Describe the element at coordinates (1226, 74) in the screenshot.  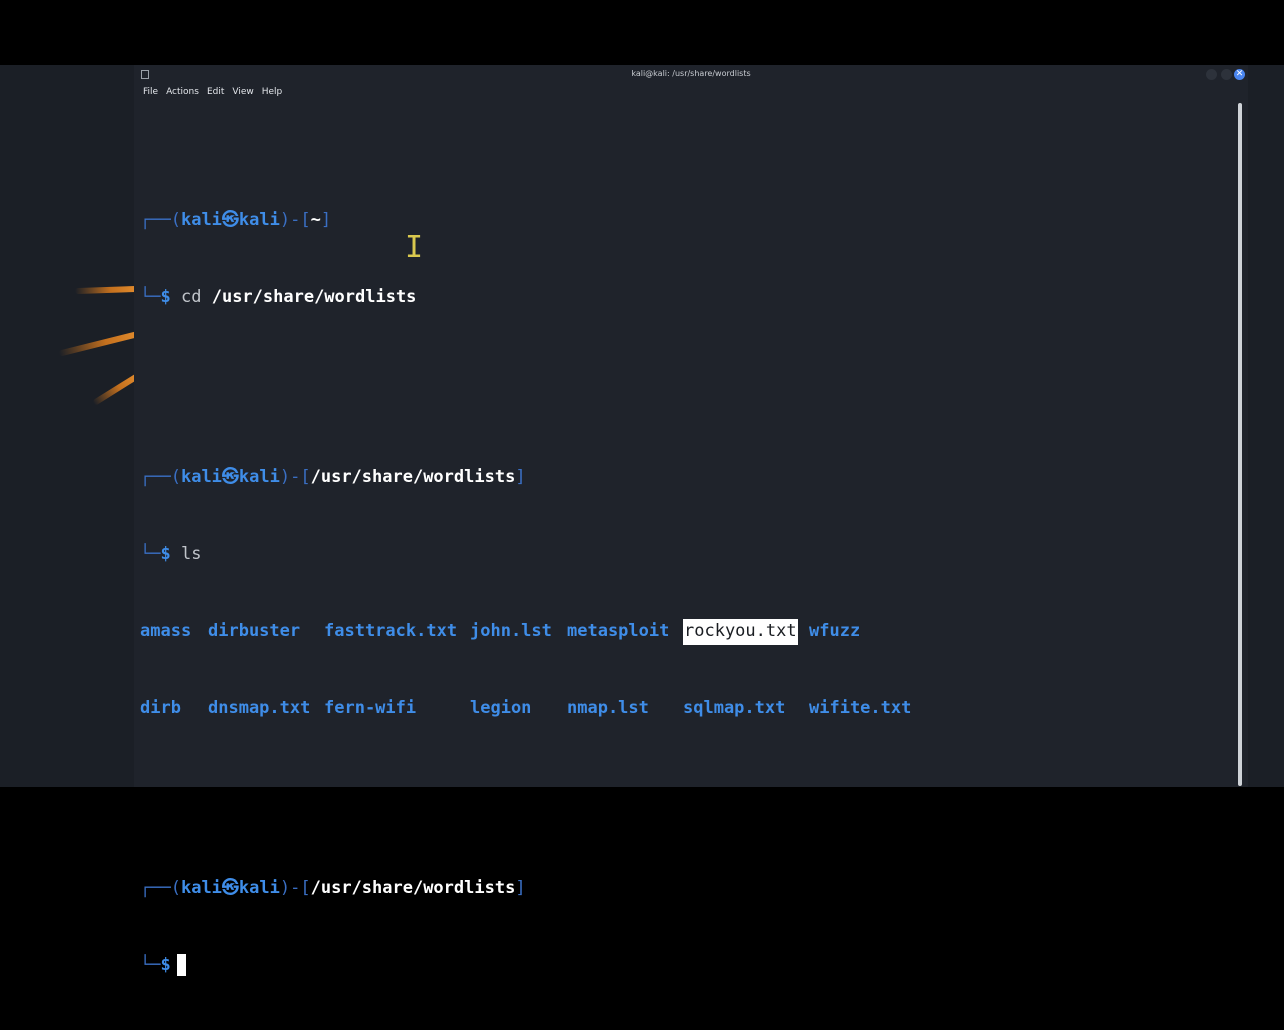
I see `maximize-button` at that location.